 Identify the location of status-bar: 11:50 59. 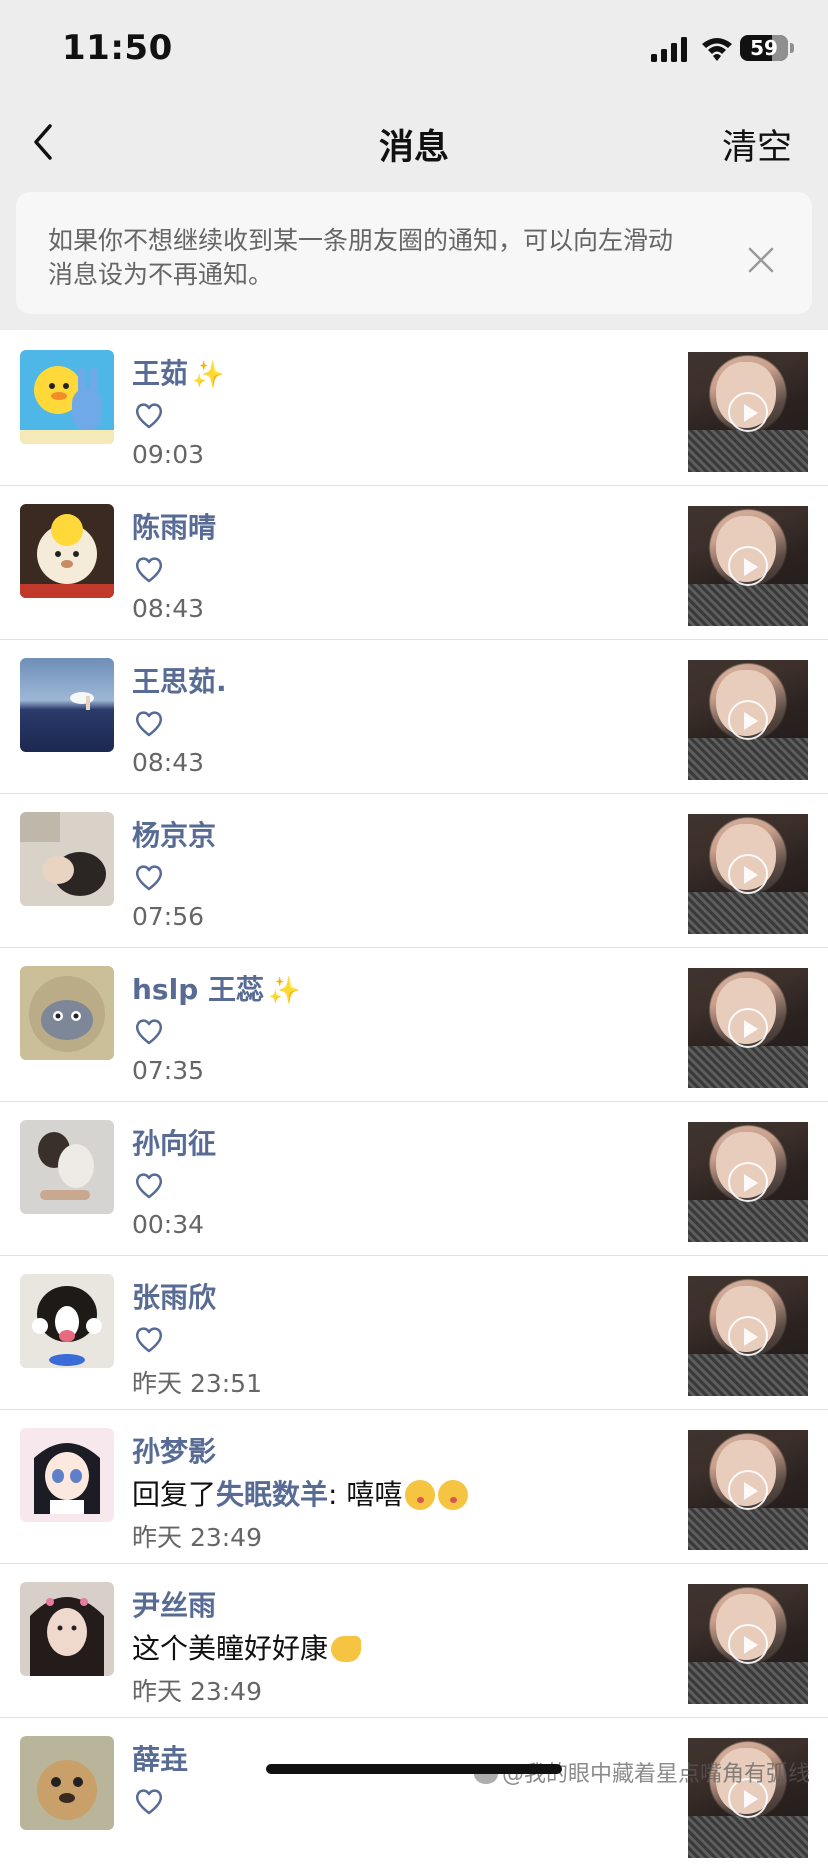
(414, 50).